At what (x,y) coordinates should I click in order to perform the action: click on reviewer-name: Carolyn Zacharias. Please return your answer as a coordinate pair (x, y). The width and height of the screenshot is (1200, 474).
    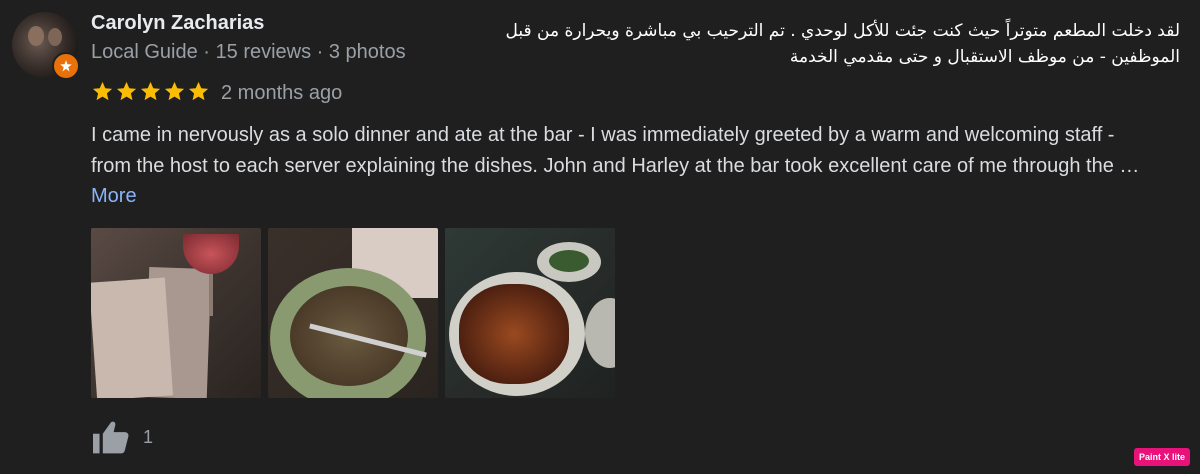
    Looking at the image, I should click on (177, 23).